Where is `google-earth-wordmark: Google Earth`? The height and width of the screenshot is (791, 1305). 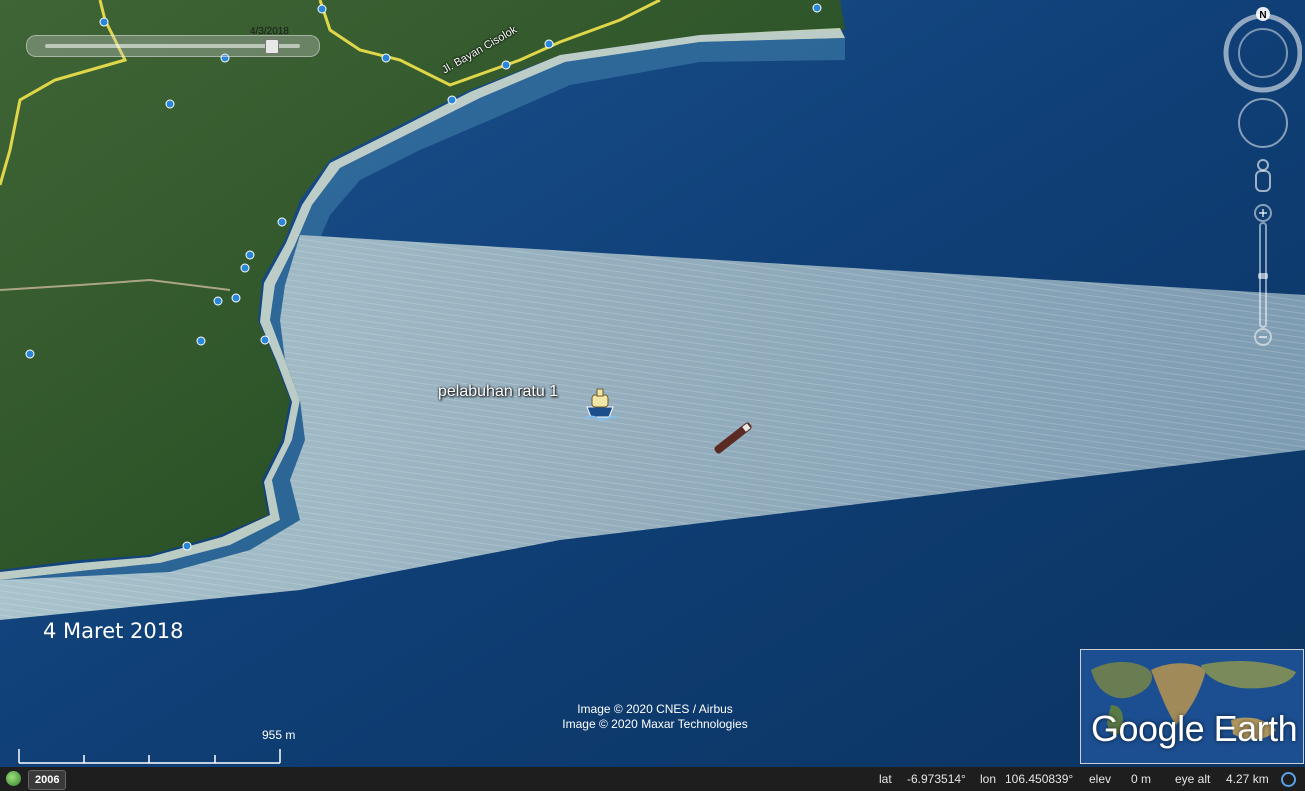
google-earth-wordmark: Google Earth is located at coordinates (1194, 728).